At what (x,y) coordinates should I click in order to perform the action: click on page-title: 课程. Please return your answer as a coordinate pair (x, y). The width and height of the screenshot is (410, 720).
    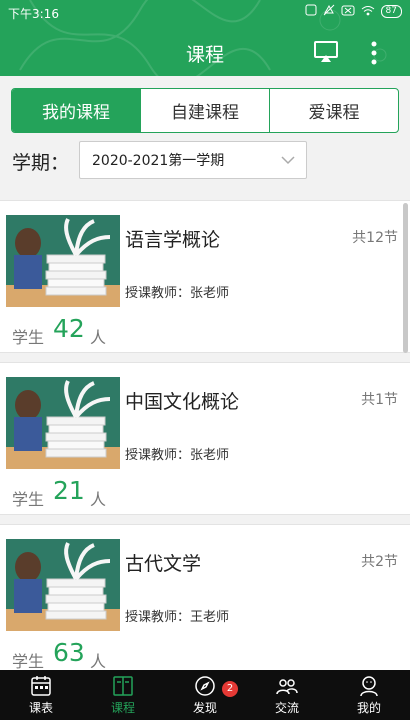
    Looking at the image, I should click on (204, 55).